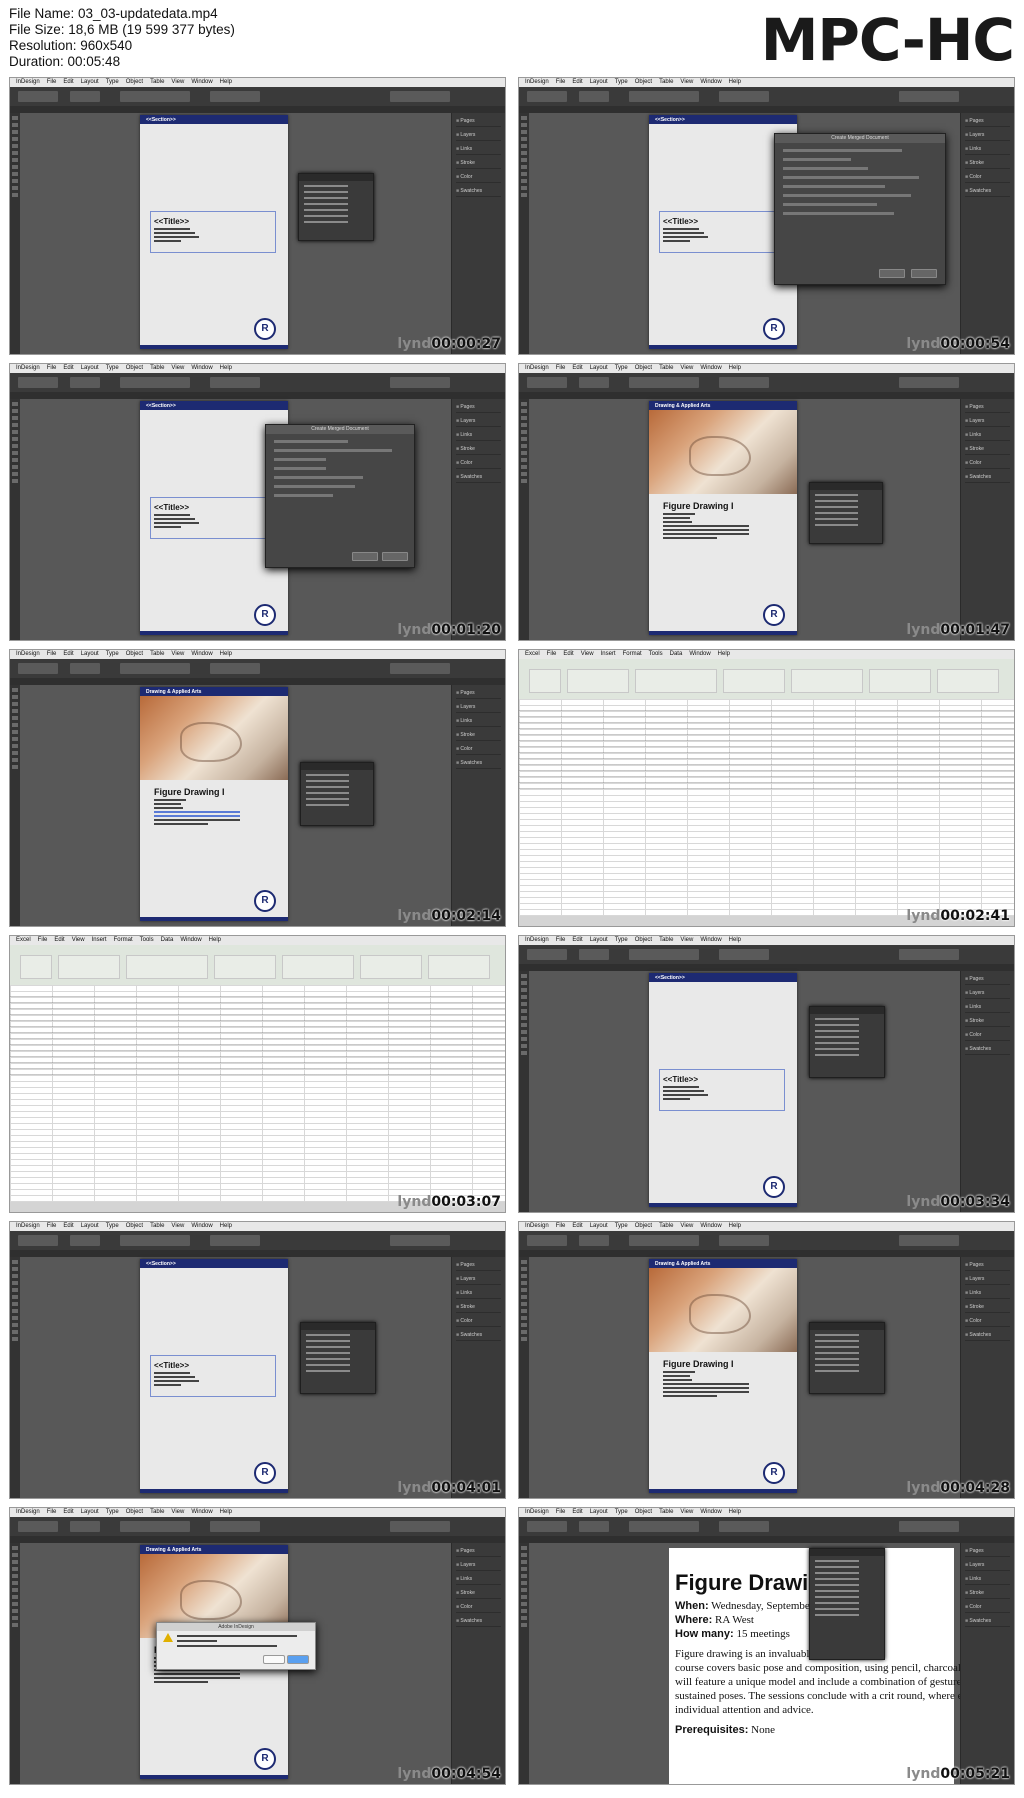  What do you see at coordinates (449, 630) in the screenshot?
I see `timestamp: lynd00:01:20` at bounding box center [449, 630].